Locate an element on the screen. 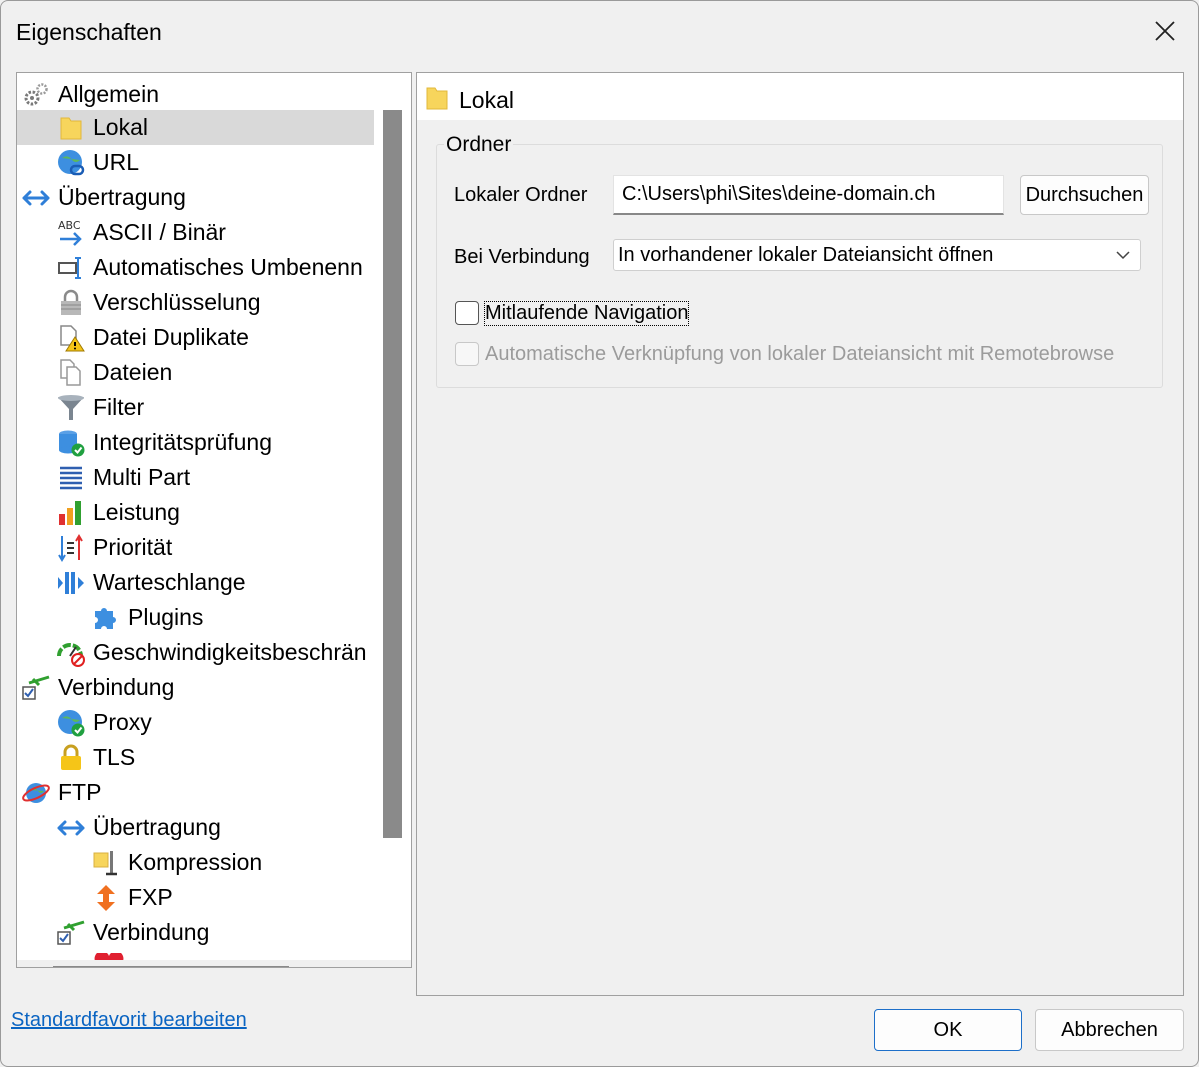 Image resolution: width=1199 pixels, height=1067 pixels. tree-item-ascii-binaer: ABC ASCII / Binär is located at coordinates (141, 232).